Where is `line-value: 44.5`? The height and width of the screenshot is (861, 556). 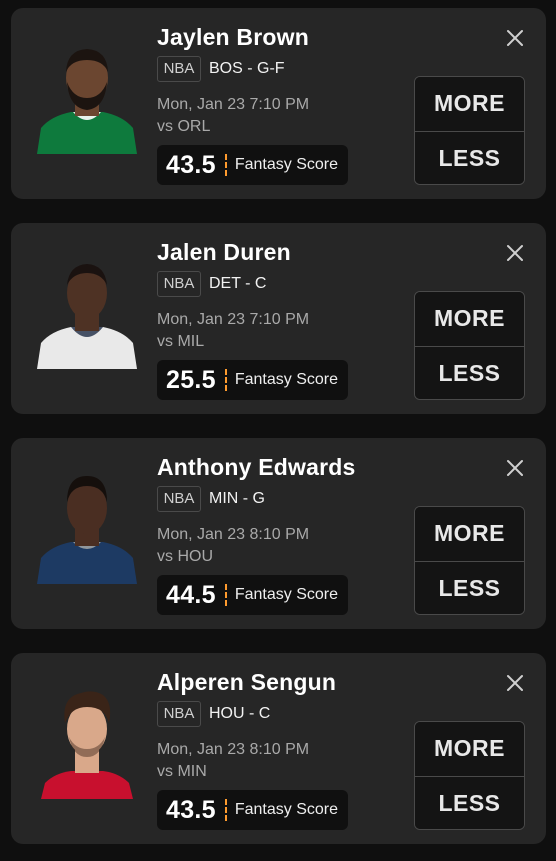 line-value: 44.5 is located at coordinates (191, 594).